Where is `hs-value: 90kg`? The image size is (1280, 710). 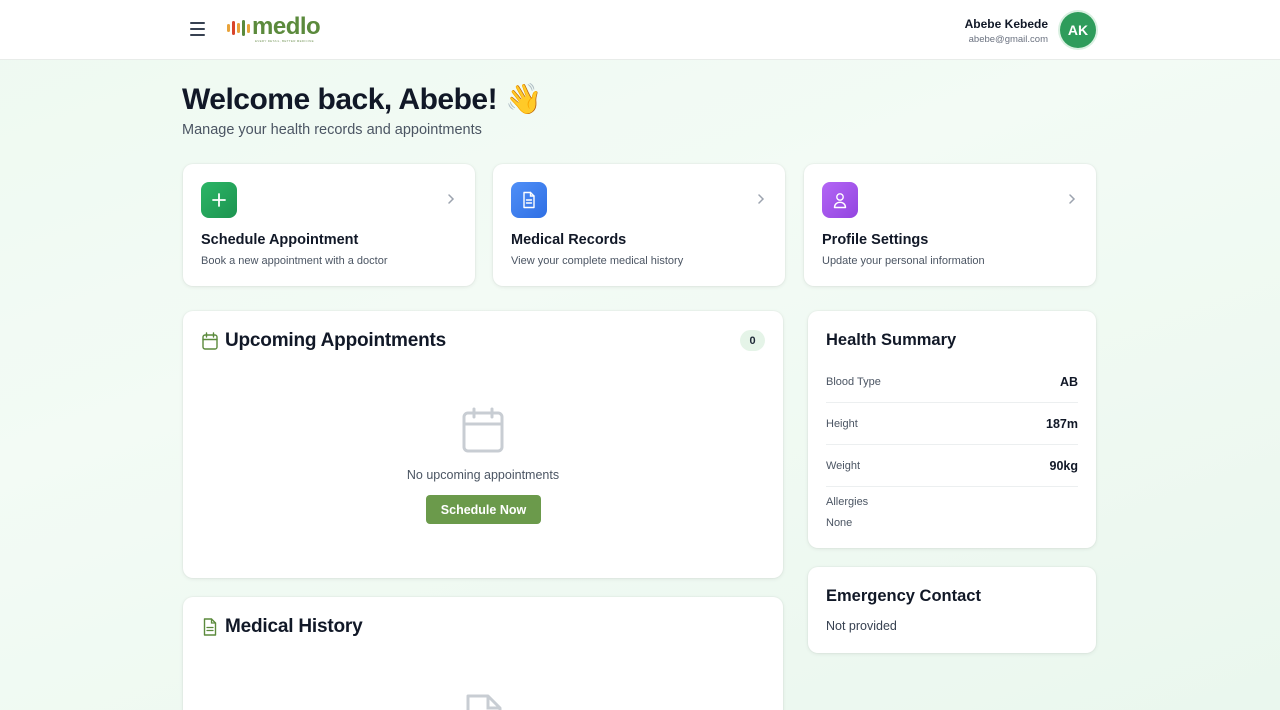
hs-value: 90kg is located at coordinates (1064, 466).